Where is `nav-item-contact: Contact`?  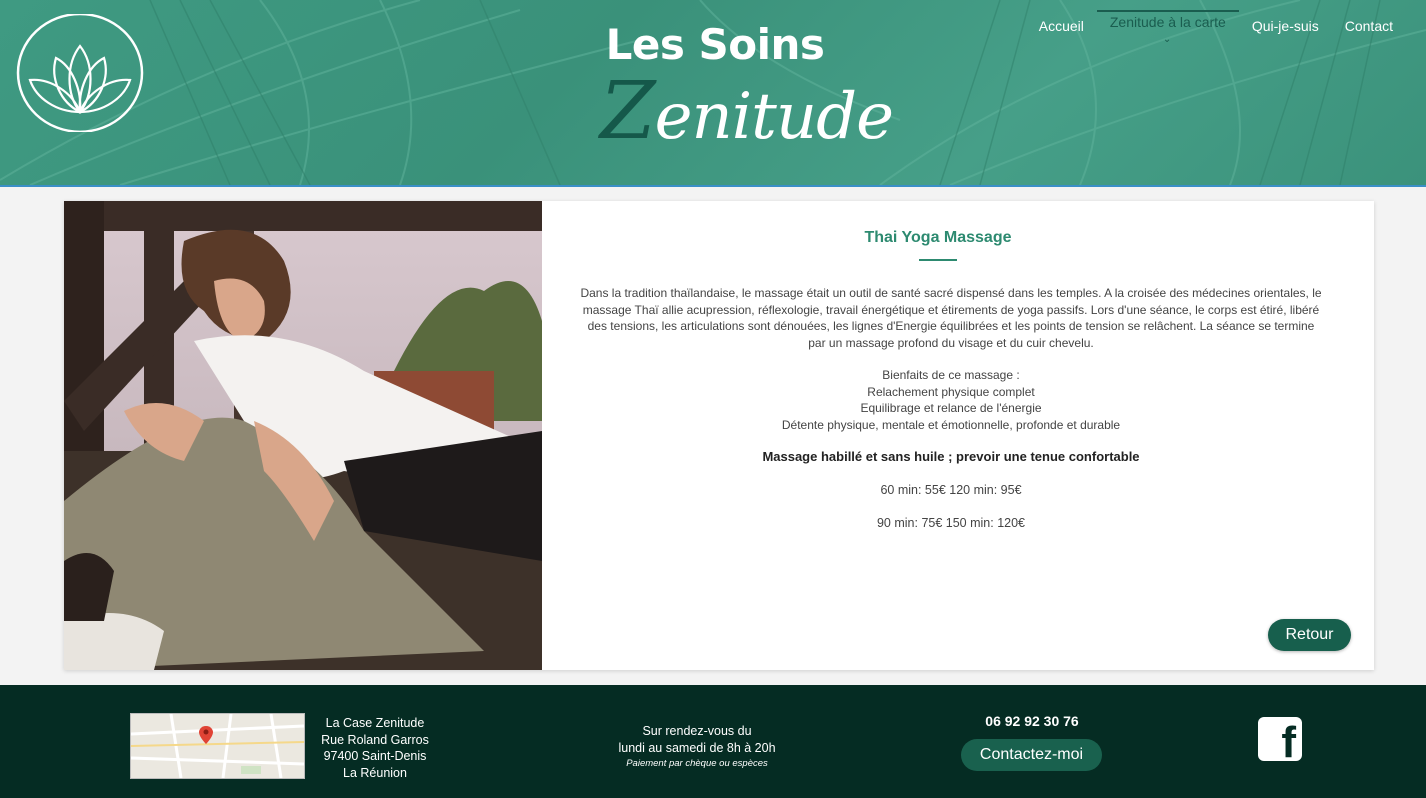 nav-item-contact: Contact is located at coordinates (1369, 27).